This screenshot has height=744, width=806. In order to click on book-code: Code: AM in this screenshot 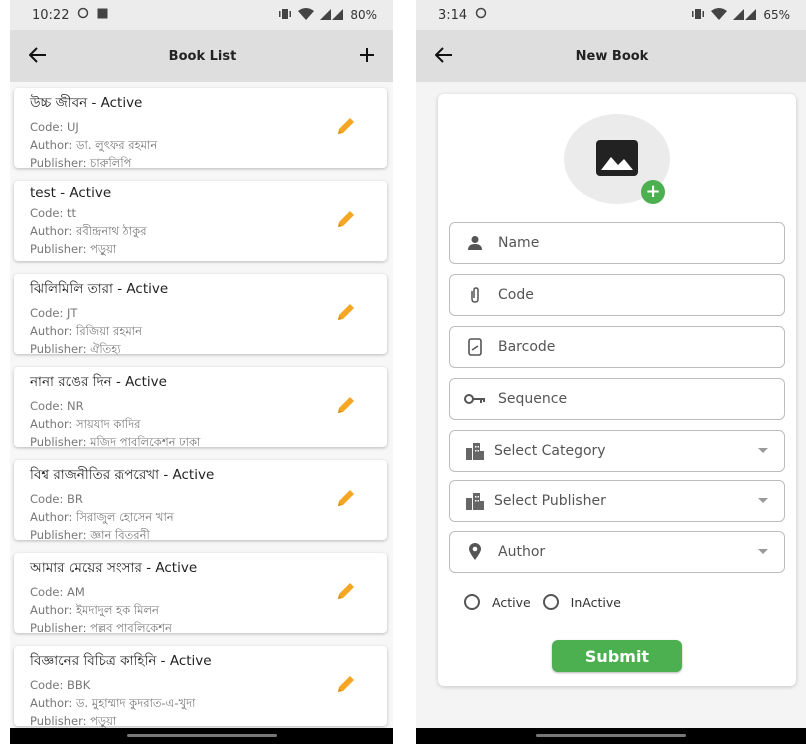, I will do `click(57, 592)`.